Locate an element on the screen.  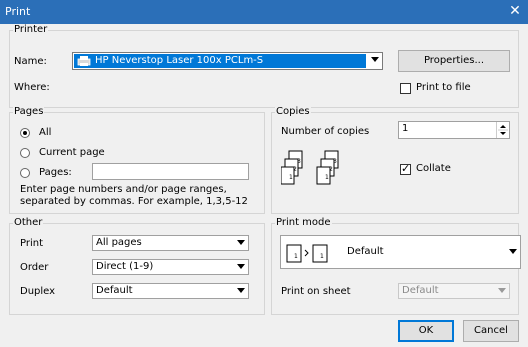
print-mode-legend: Print mode is located at coordinates (303, 223).